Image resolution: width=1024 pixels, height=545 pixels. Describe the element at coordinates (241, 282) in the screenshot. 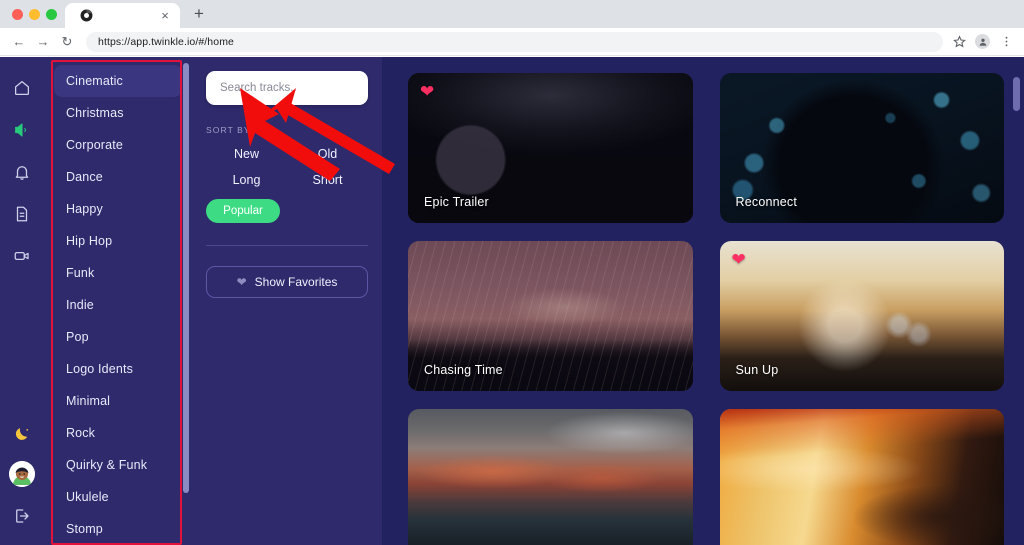

I see `heart-icon: ❤` at that location.